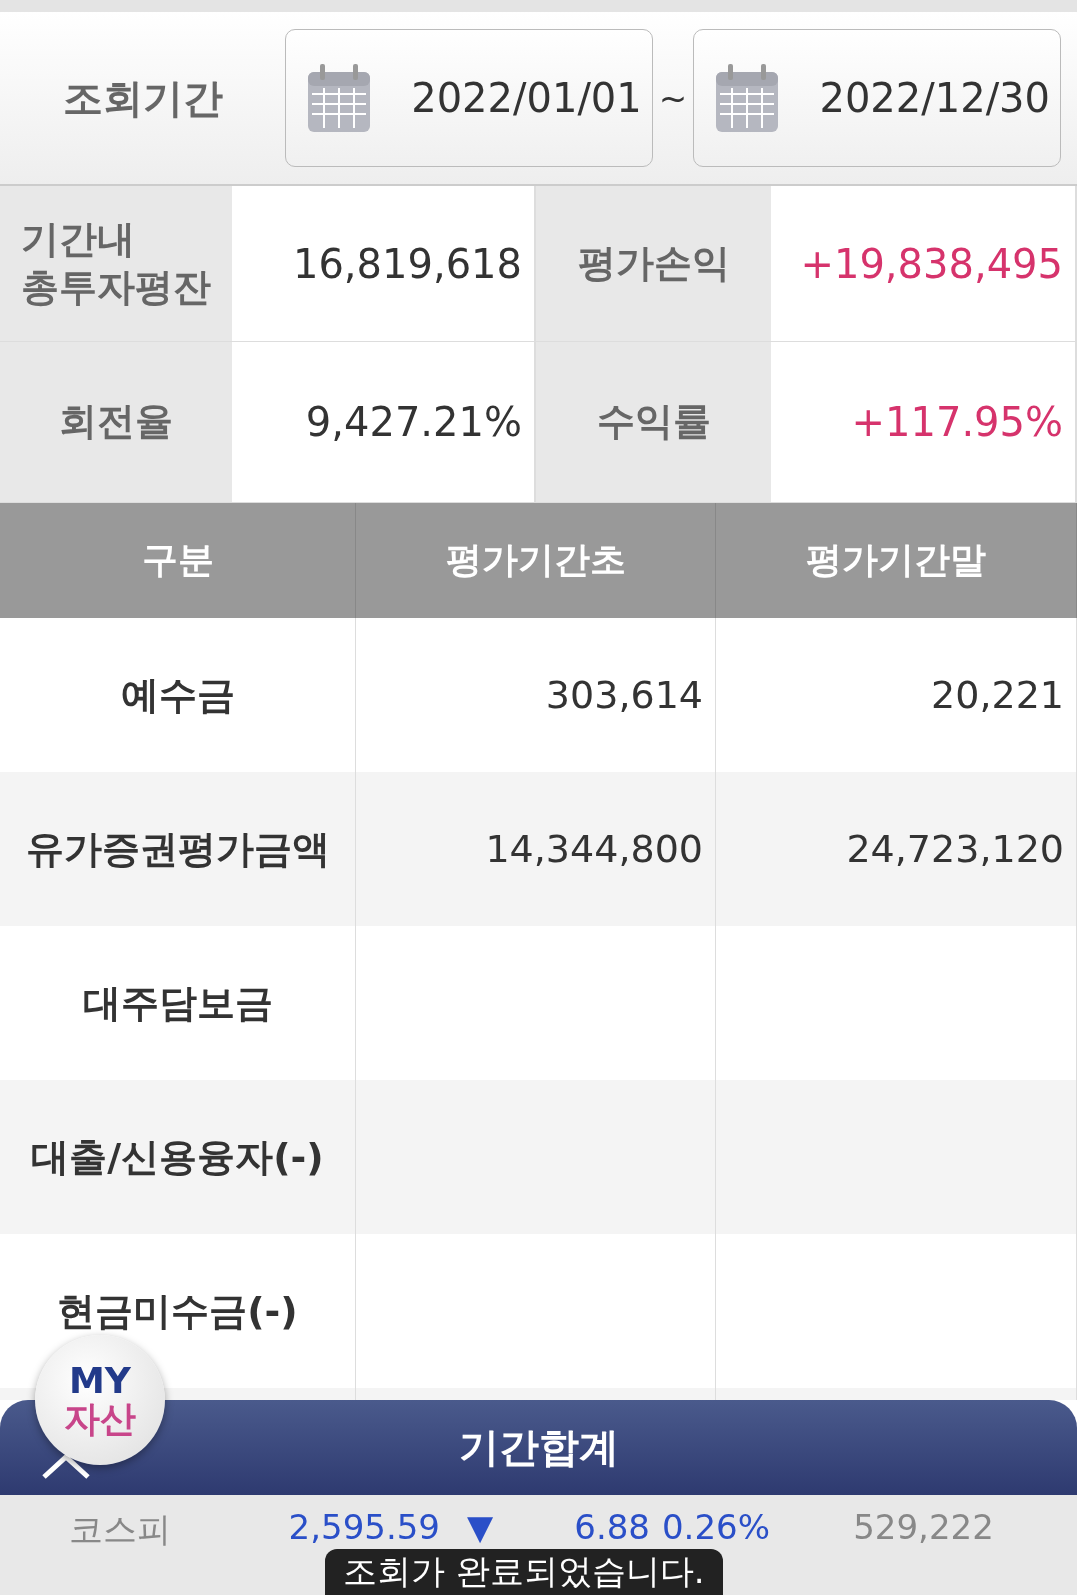 This screenshot has width=1077, height=1595. I want to click on index-name: 코스피, so click(120, 1529).